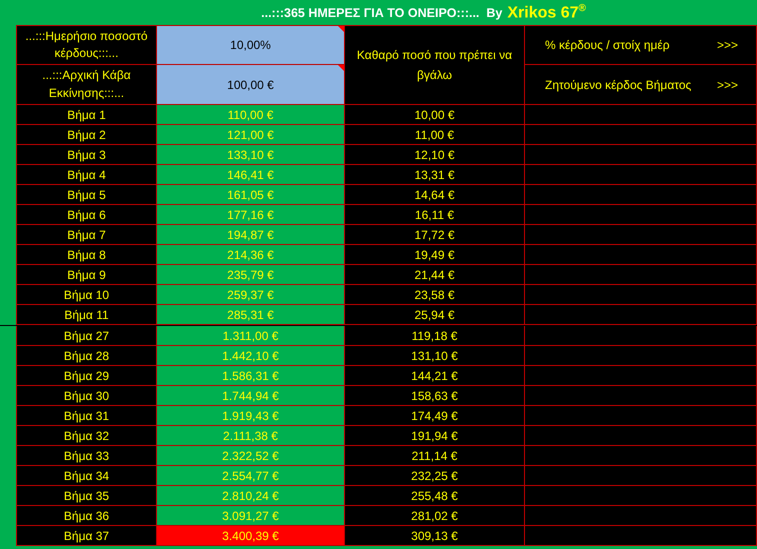 The height and width of the screenshot is (549, 757). I want to click on balance-cell: 194,87 €, so click(251, 235).